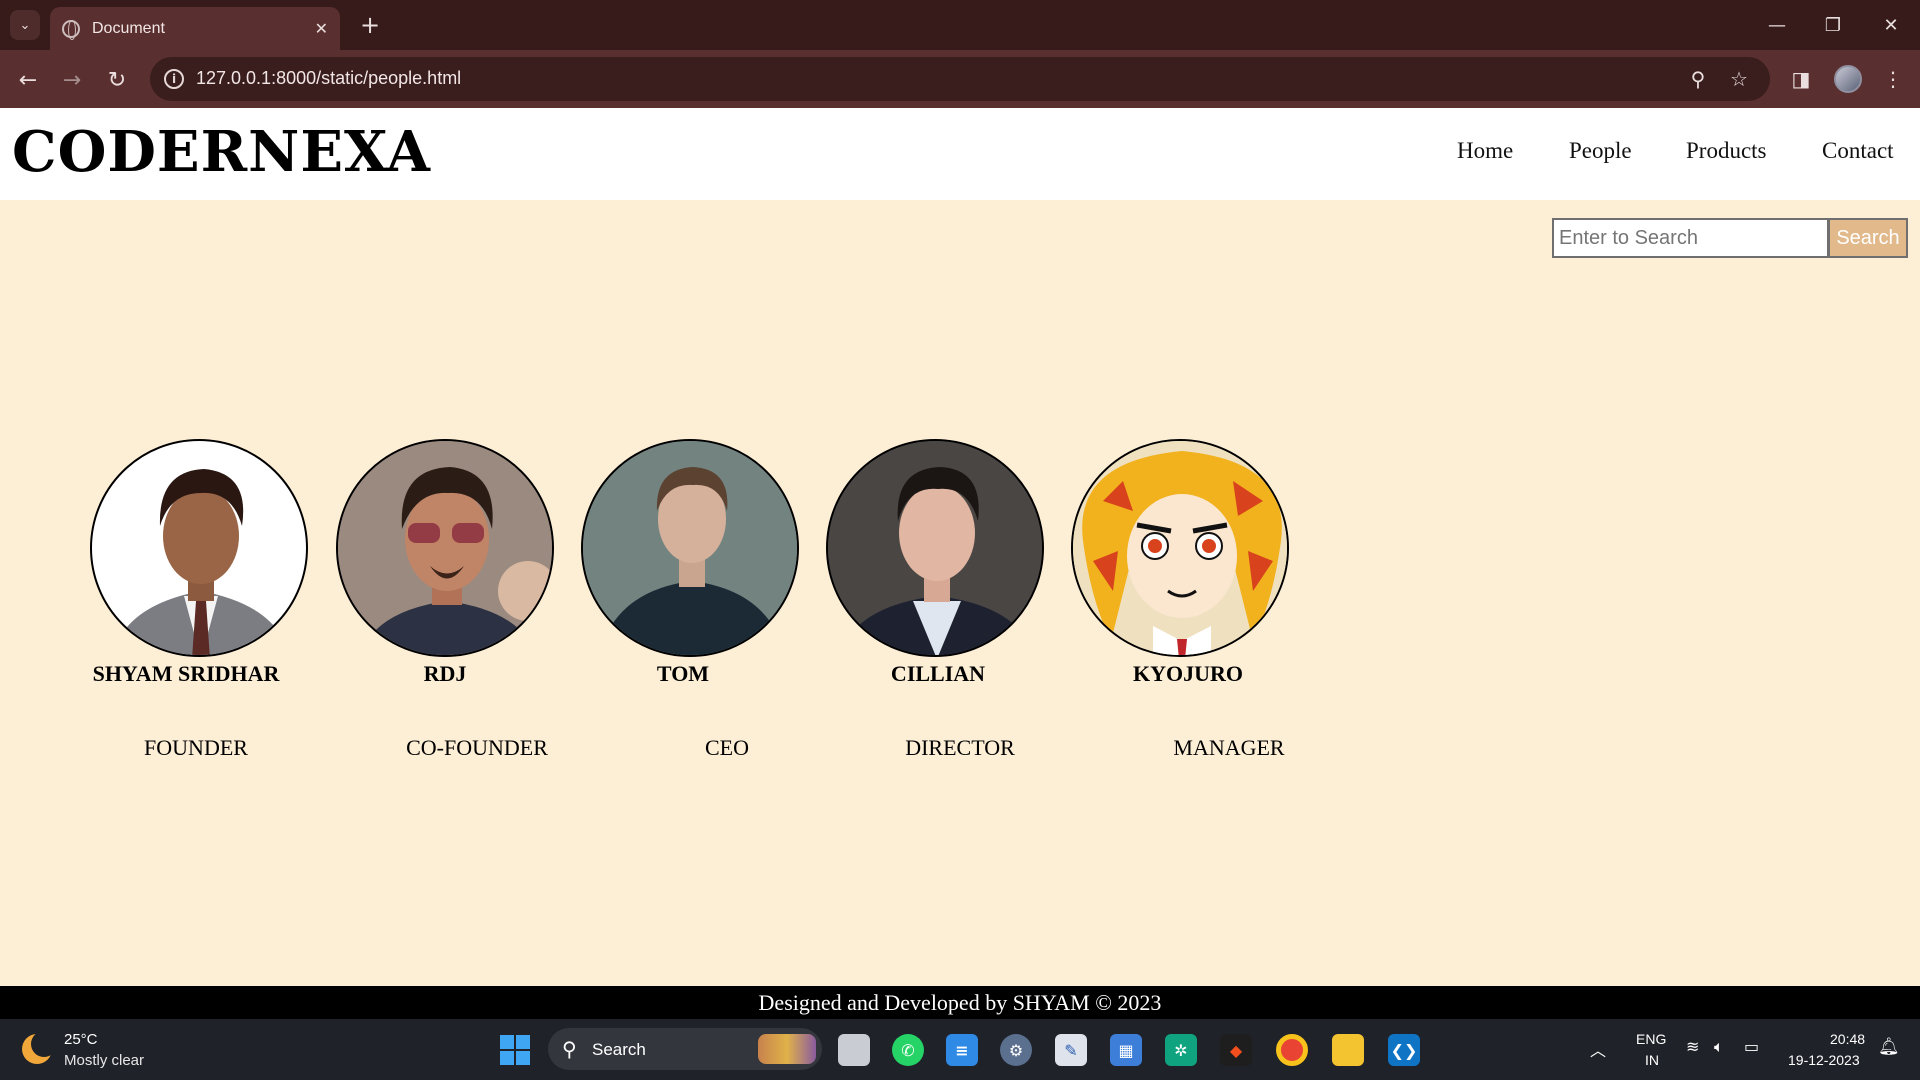 This screenshot has width=1920, height=1080. I want to click on nav-products: Products, so click(1726, 151).